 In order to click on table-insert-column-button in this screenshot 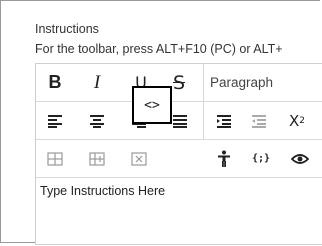, I will do `click(97, 158)`.